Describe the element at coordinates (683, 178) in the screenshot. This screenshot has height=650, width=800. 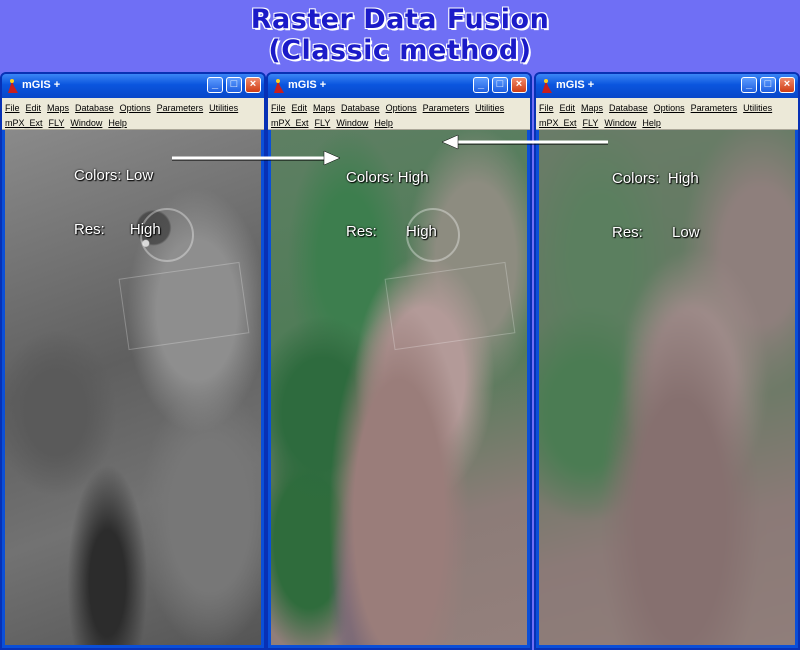
I see `annot-right-colors-value: High` at that location.